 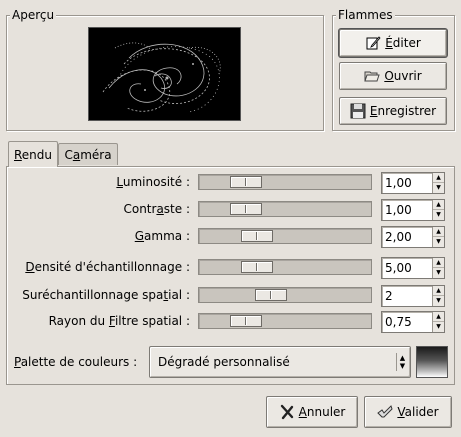 What do you see at coordinates (33, 166) in the screenshot?
I see `tab-join` at bounding box center [33, 166].